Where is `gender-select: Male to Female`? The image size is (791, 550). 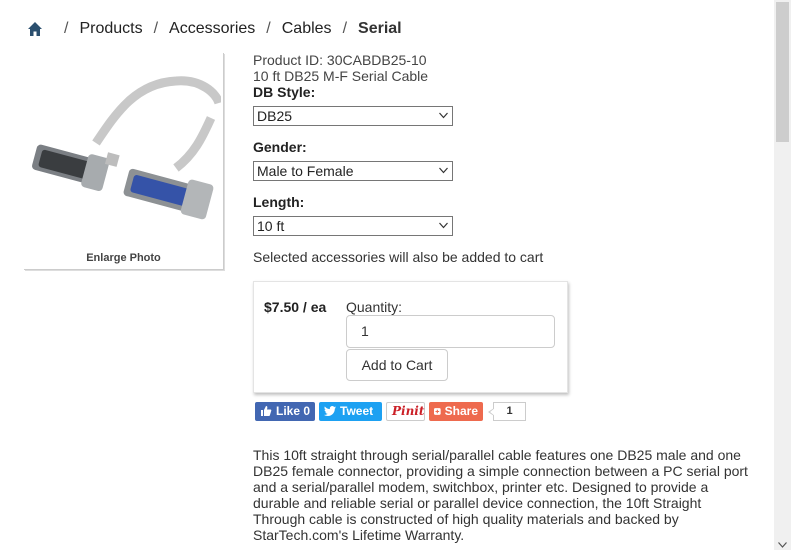 gender-select: Male to Female is located at coordinates (353, 171).